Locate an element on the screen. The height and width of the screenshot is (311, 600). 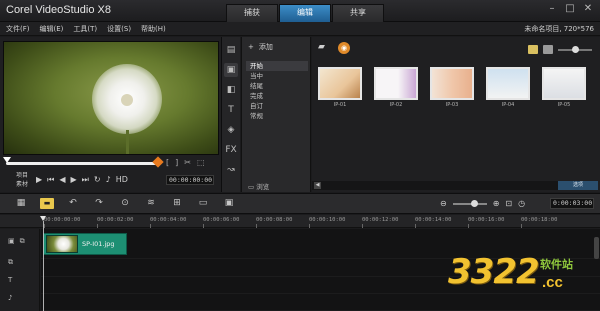
prev-frame-icon: ◀ is located at coordinates (62, 180).